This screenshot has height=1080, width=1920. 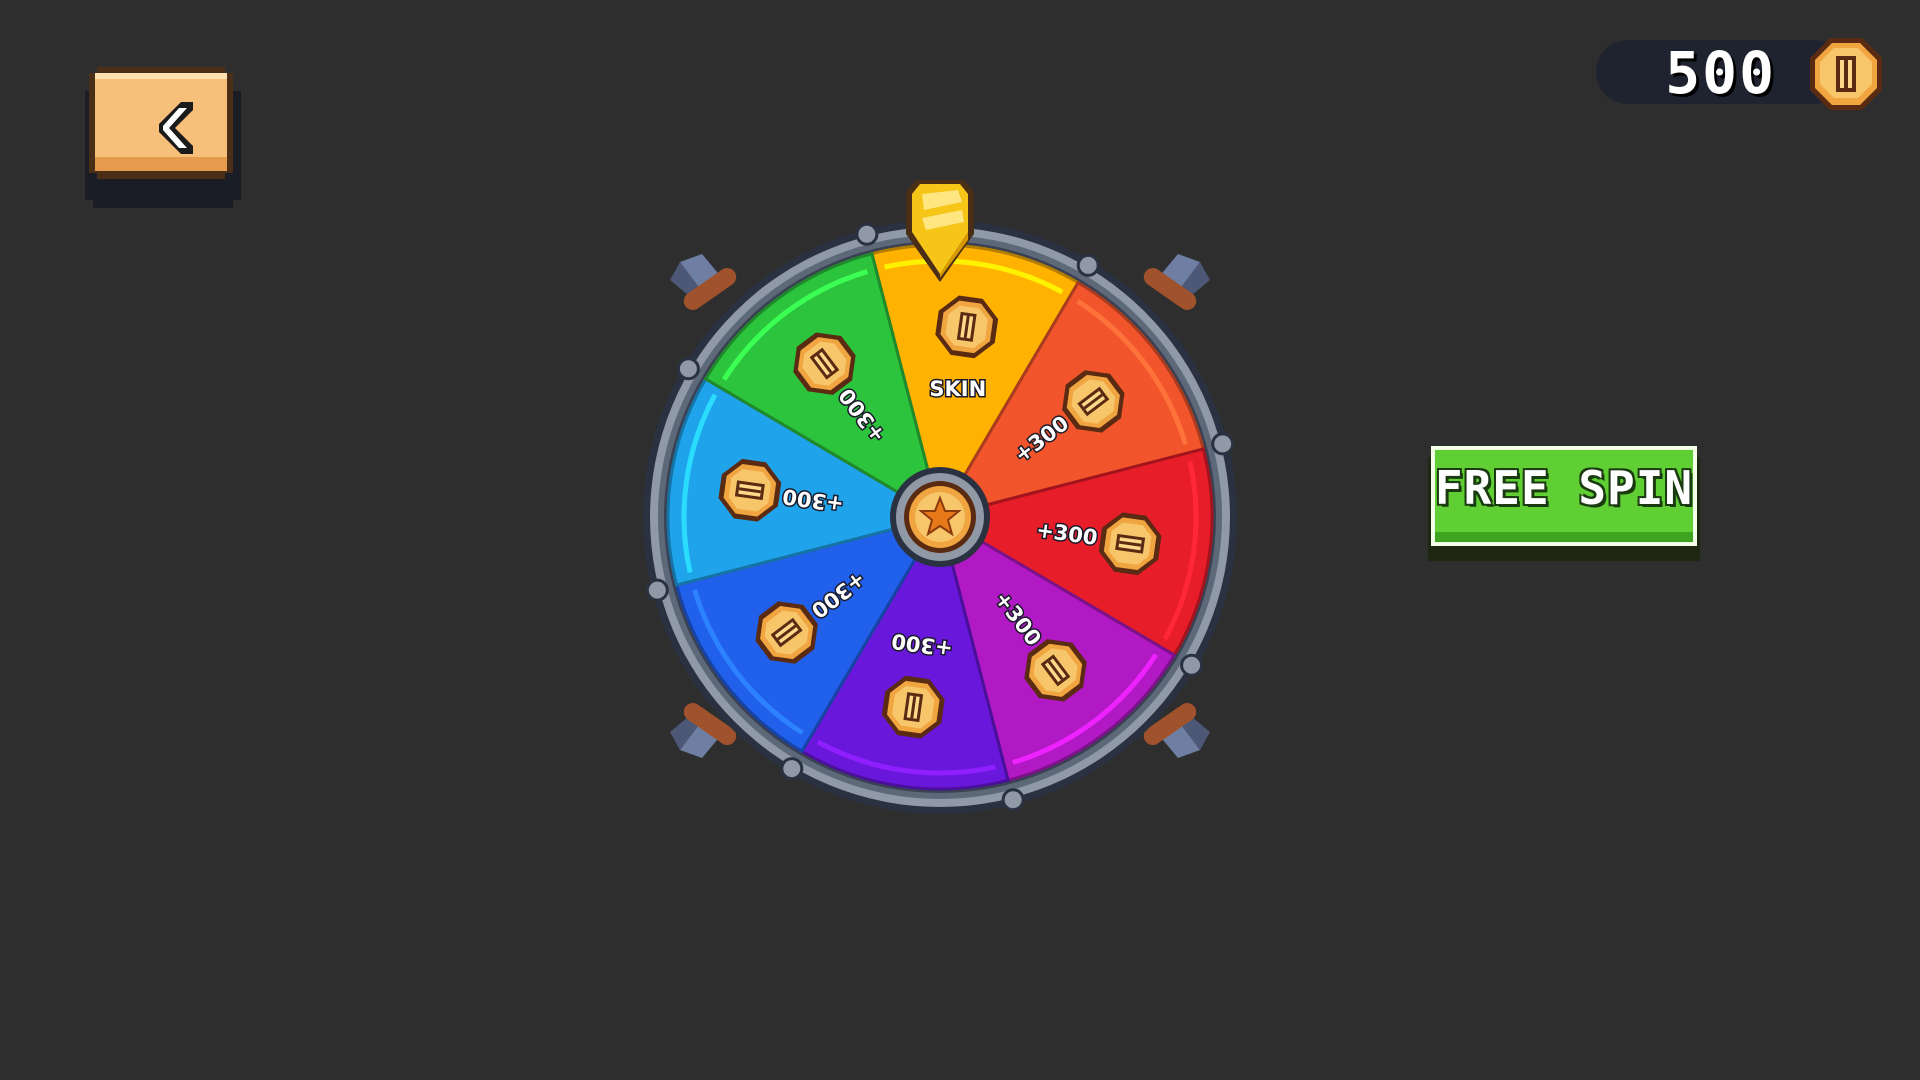 What do you see at coordinates (1720, 73) in the screenshot?
I see `coin-count: 500` at bounding box center [1720, 73].